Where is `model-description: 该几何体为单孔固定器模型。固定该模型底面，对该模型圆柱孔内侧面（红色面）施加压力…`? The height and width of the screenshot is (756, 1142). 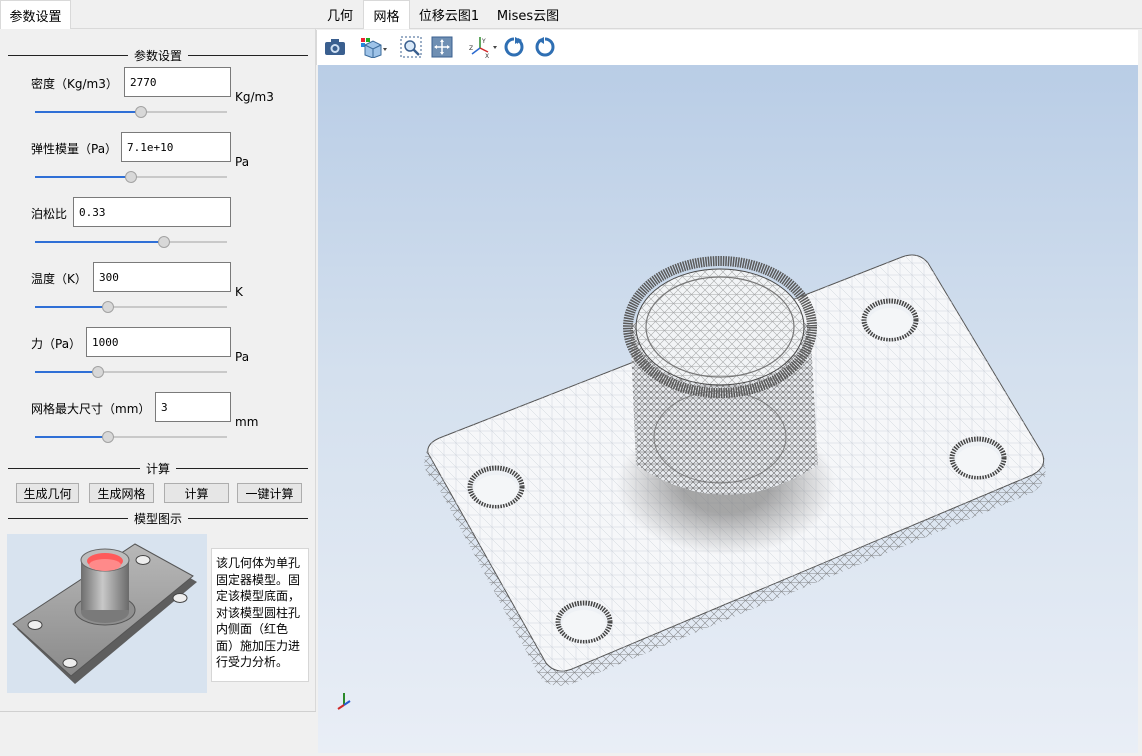
model-description: 该几何体为单孔固定器模型。固定该模型底面，对该模型圆柱孔内侧面（红色面）施加压力… is located at coordinates (260, 615).